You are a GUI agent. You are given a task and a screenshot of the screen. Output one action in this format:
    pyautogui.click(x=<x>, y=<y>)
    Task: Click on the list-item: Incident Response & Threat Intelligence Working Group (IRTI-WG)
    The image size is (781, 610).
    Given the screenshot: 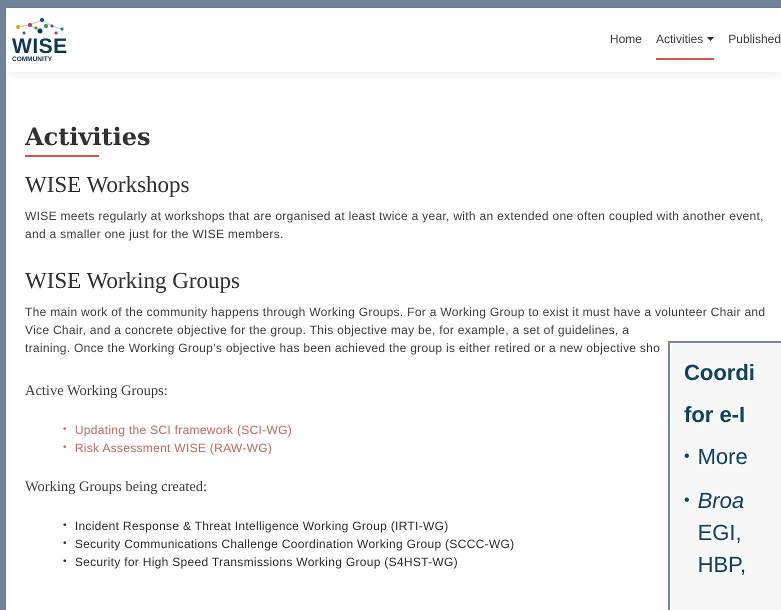 What is the action you would take?
    pyautogui.click(x=261, y=526)
    